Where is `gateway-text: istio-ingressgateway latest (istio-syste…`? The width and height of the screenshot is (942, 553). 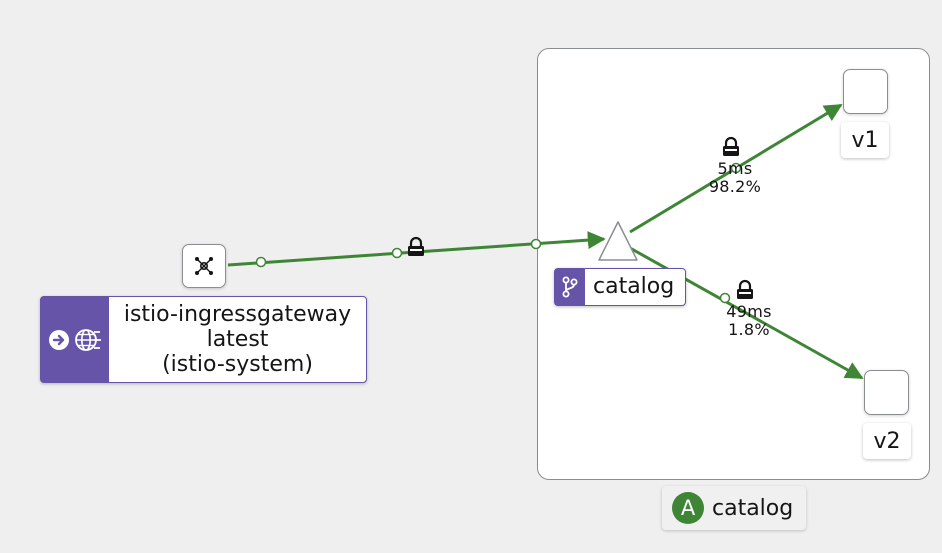 gateway-text: istio-ingressgateway latest (istio-syste… is located at coordinates (237, 339).